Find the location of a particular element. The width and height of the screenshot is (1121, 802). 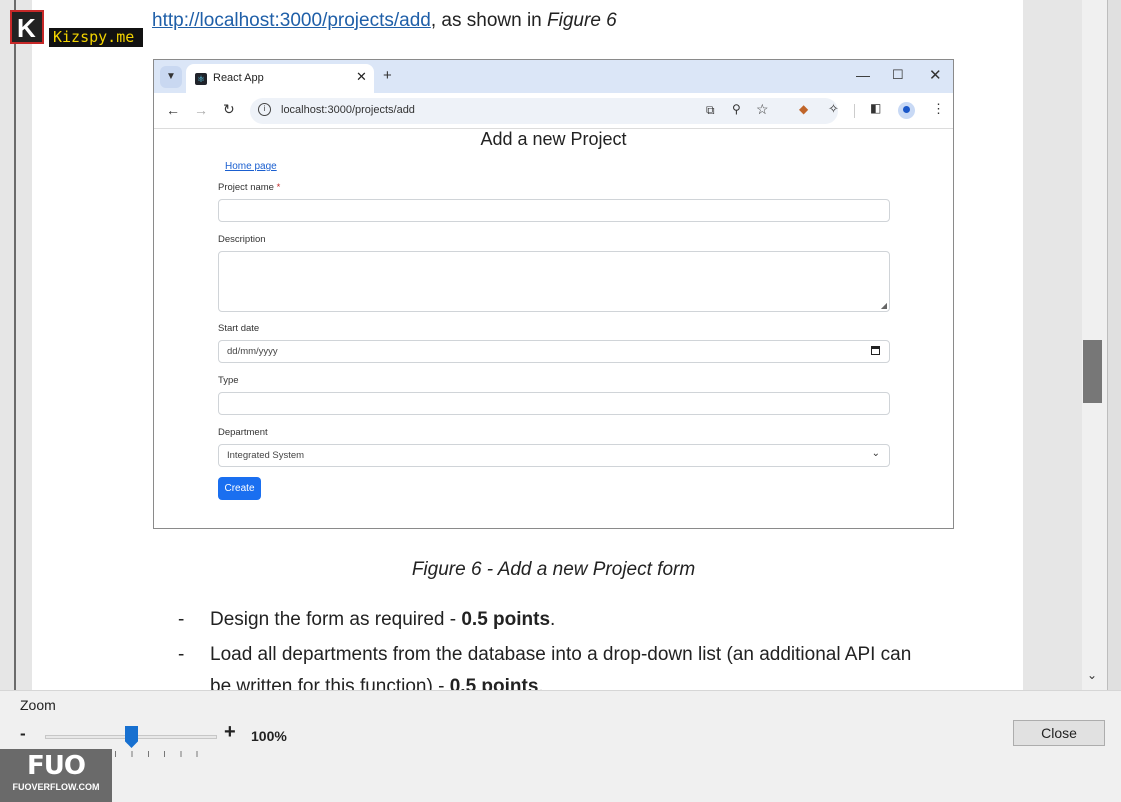

form-title: Add a new Project is located at coordinates (553, 139).